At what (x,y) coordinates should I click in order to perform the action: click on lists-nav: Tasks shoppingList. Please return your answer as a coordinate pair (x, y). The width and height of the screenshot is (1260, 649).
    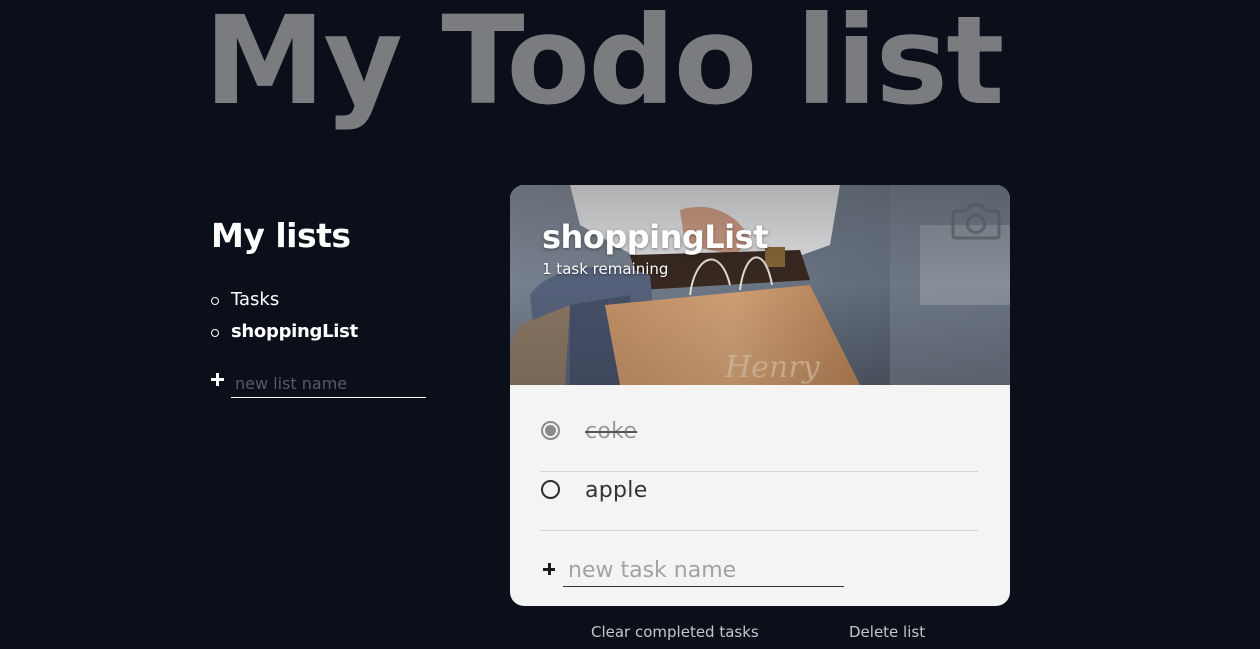
    Looking at the image, I should click on (326, 316).